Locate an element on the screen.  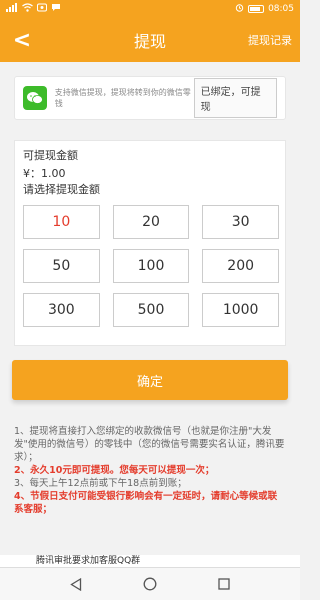
status-time: 08:05 is located at coordinates (281, 9).